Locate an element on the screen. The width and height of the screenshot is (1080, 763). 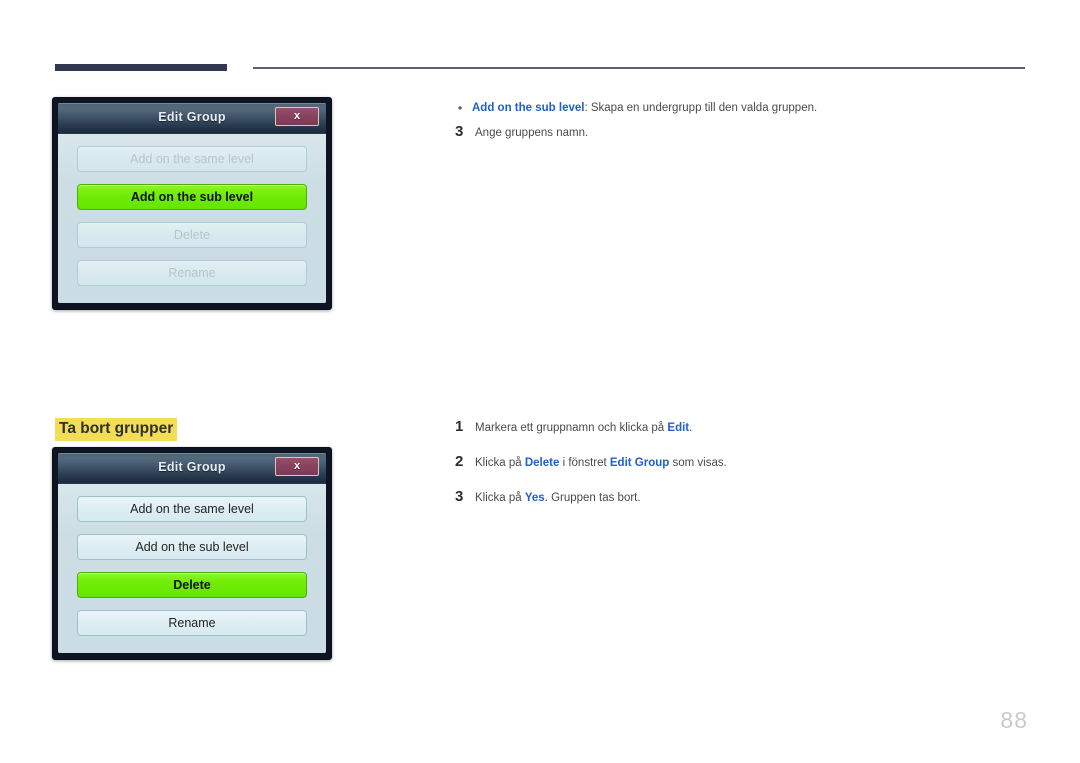
step-row-3: 3 Klicka på Yes. Gruppen tas bort. is located at coordinates (735, 497).